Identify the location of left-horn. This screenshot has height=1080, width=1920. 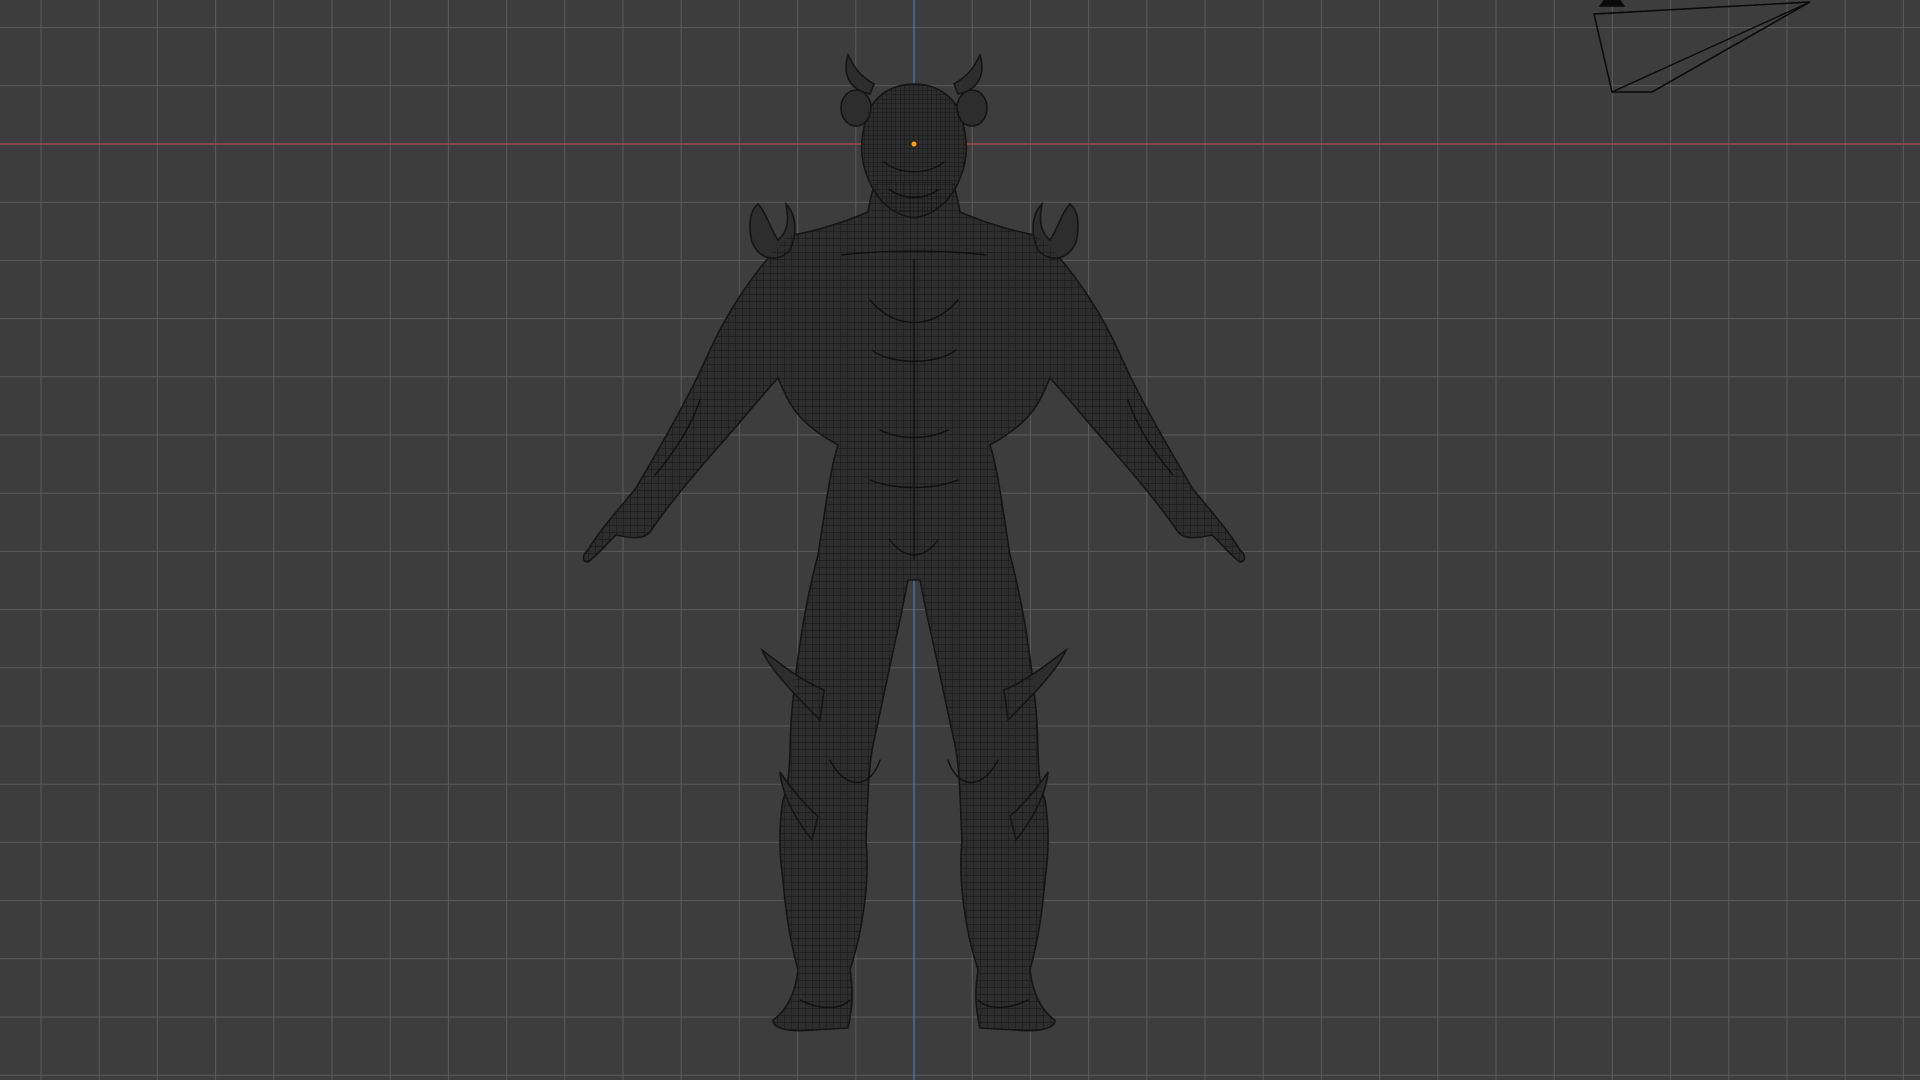
(860, 73).